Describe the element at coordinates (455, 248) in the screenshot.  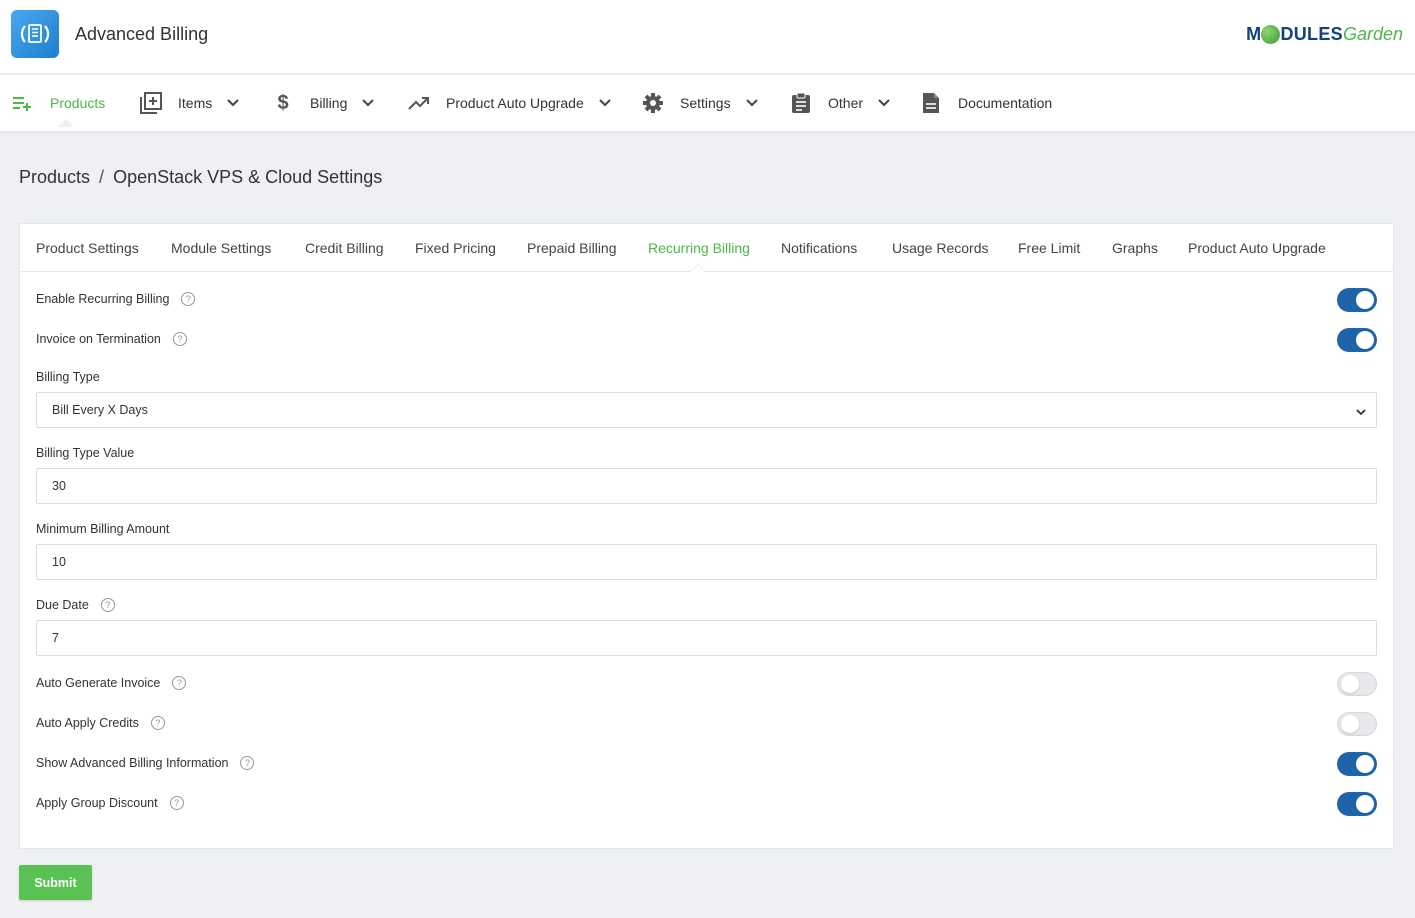
I see `tab-fixed-pricing: Fixed Pricing` at that location.